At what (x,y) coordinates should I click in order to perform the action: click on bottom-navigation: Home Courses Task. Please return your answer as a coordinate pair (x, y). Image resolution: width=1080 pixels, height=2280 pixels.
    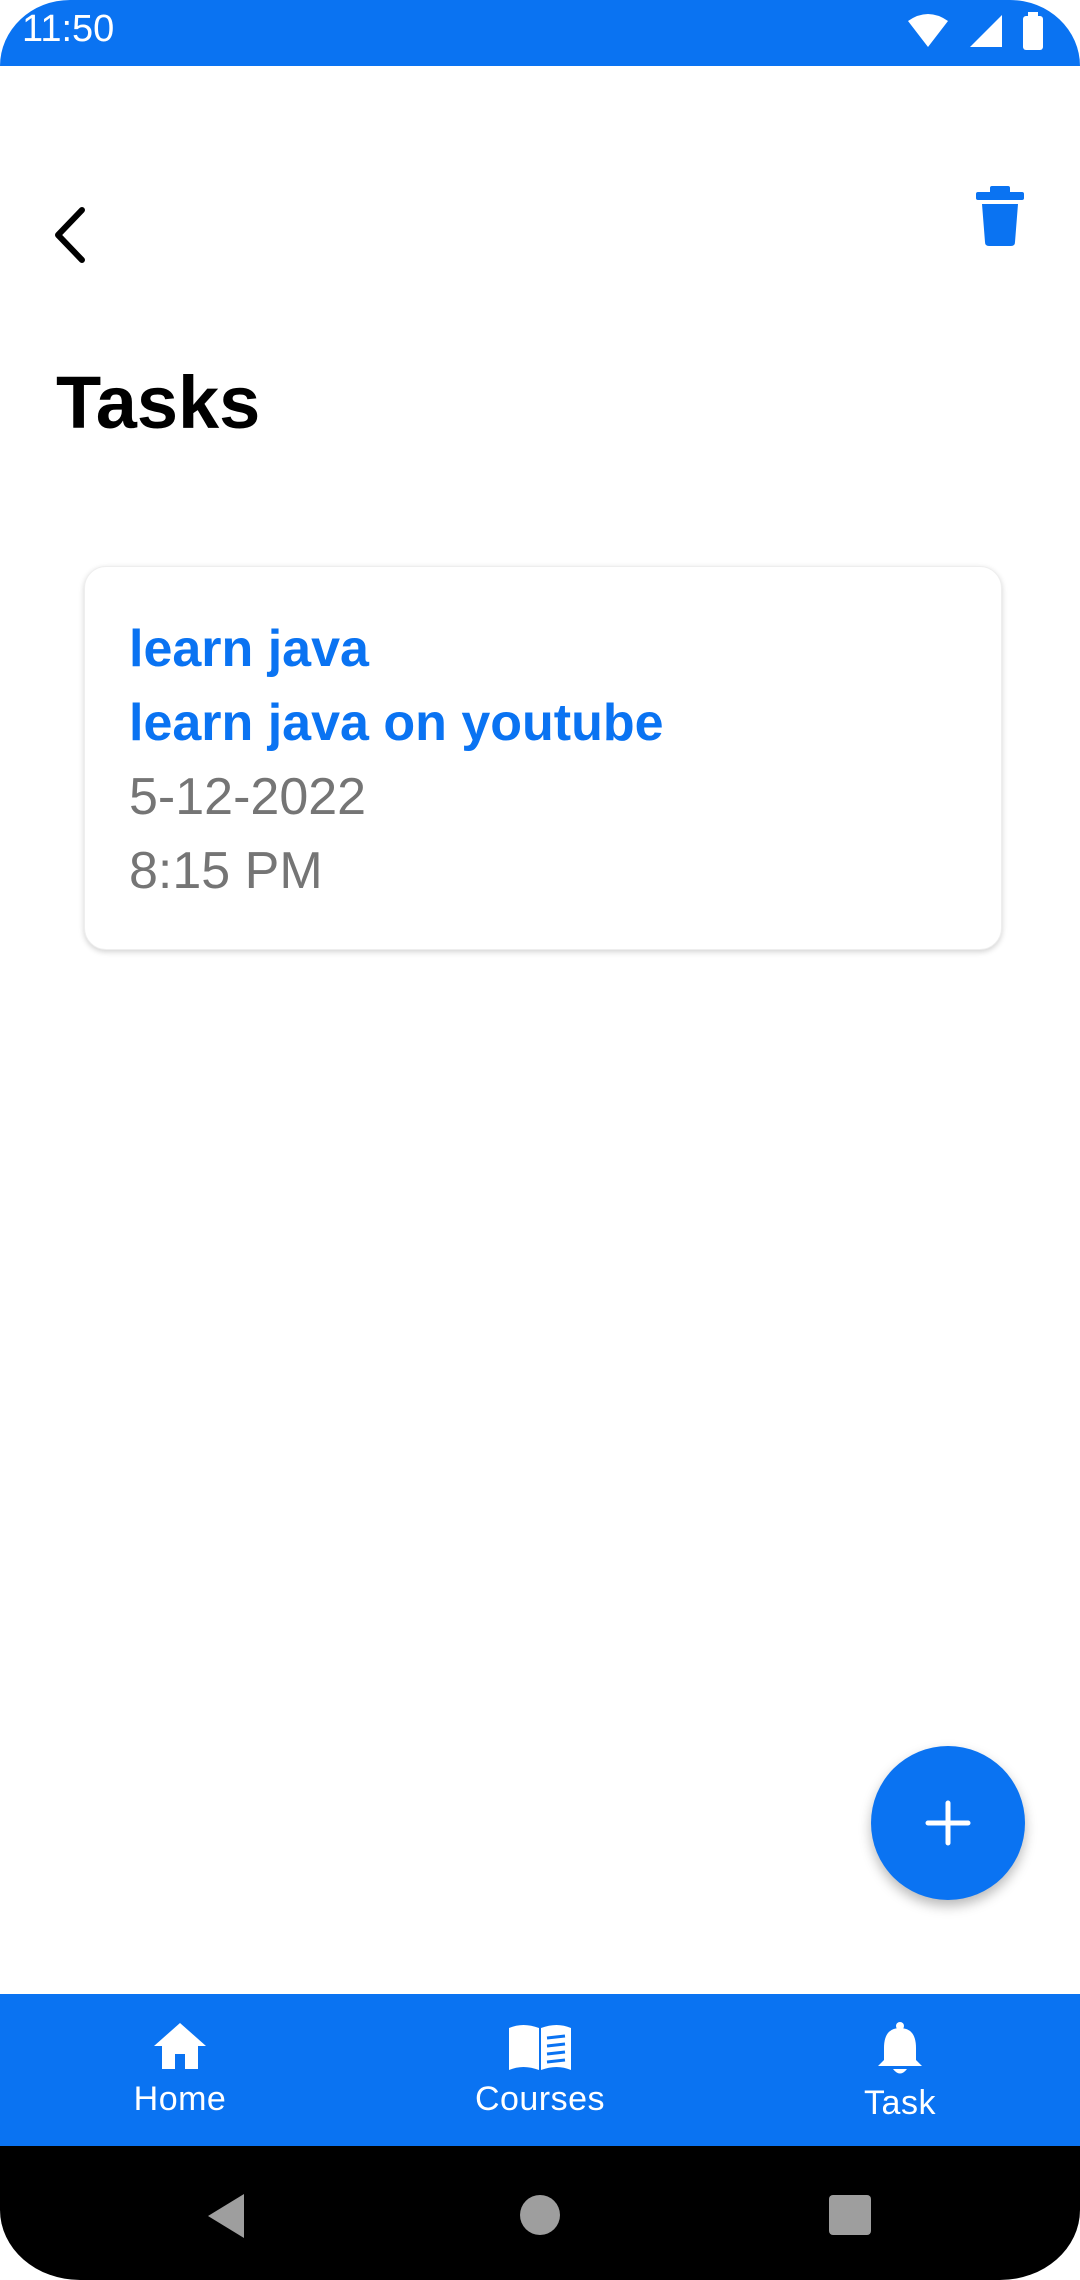
    Looking at the image, I should click on (540, 2070).